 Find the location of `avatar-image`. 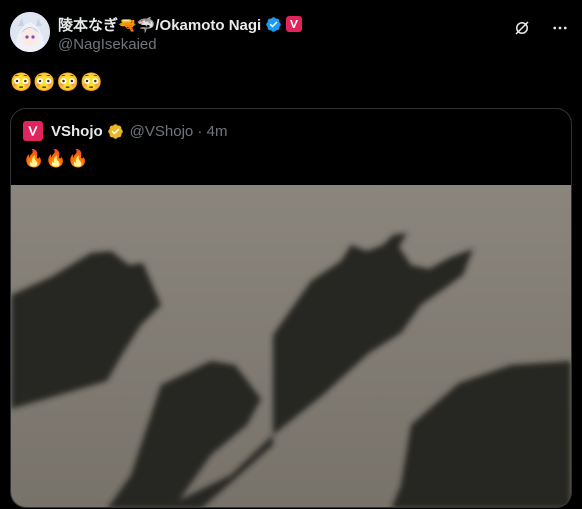

avatar-image is located at coordinates (30, 32).